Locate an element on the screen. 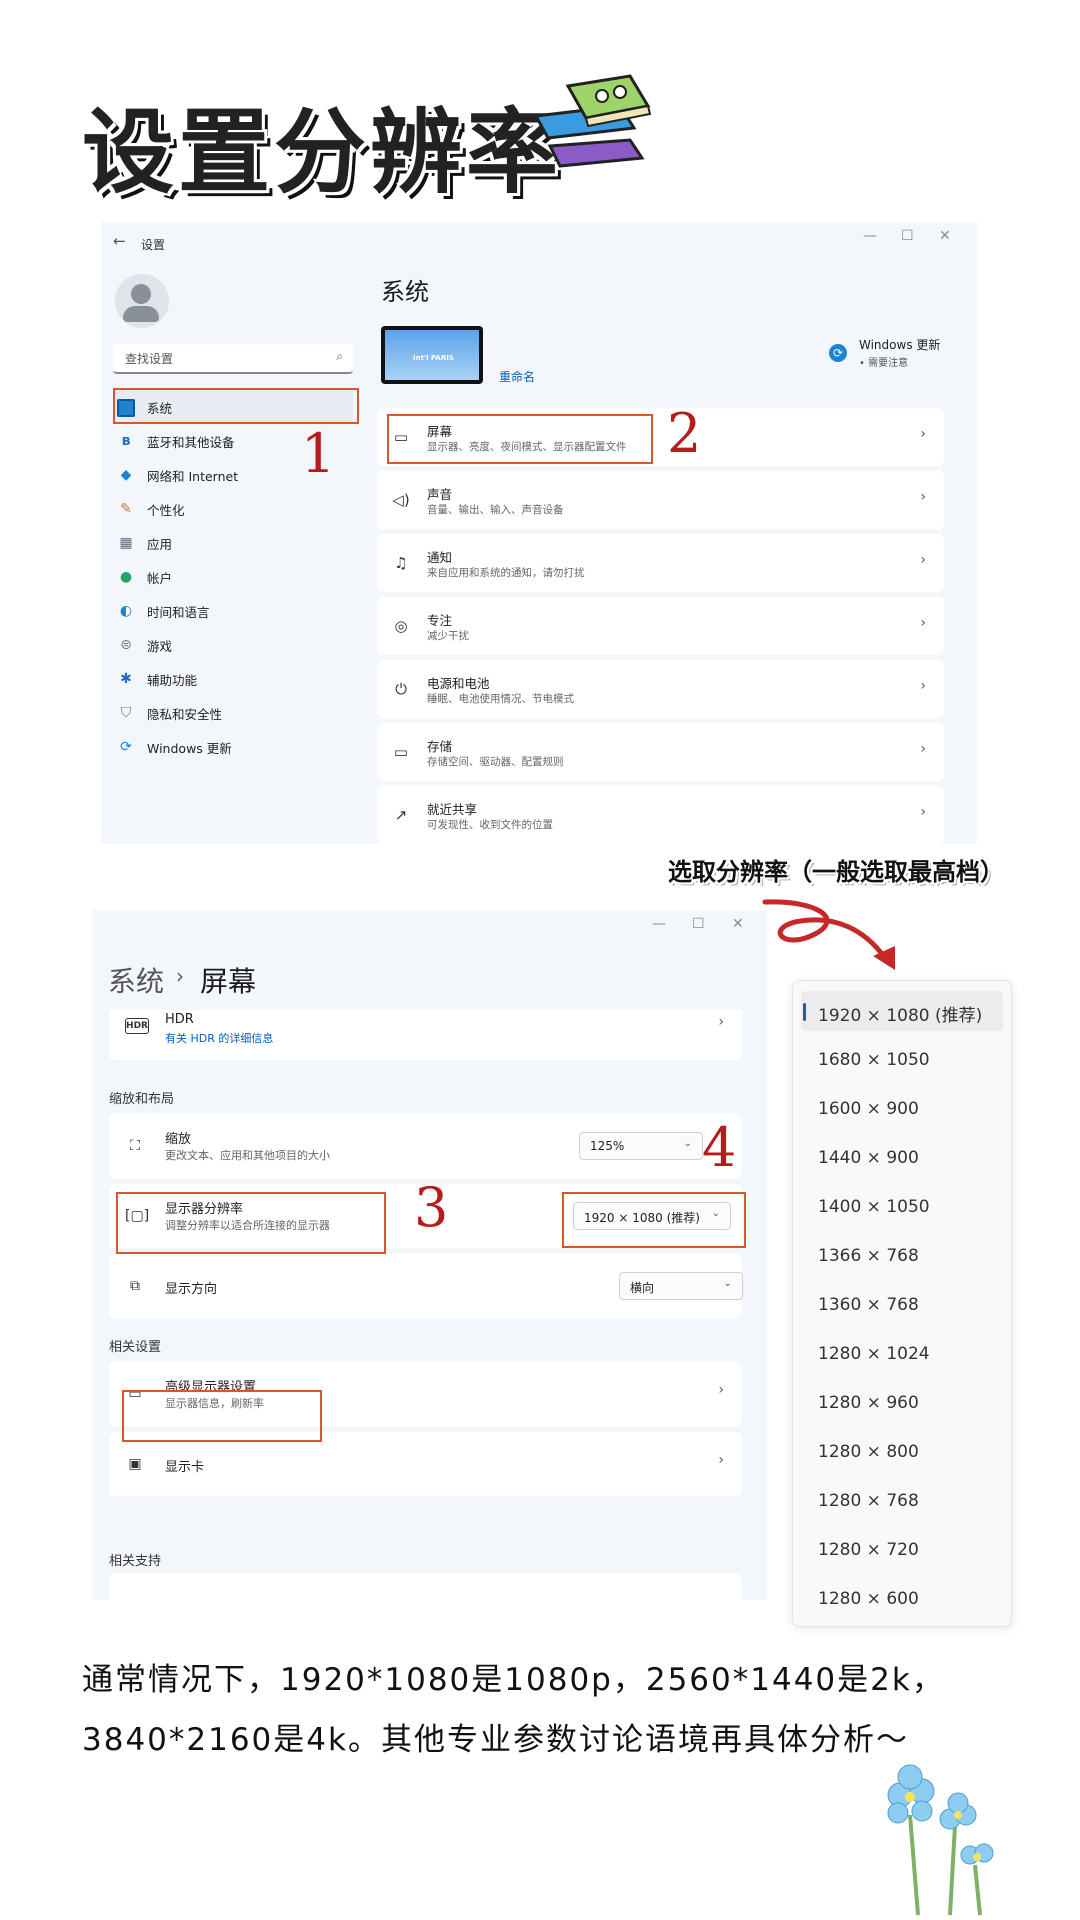  selected-indicator is located at coordinates (804, 1012).